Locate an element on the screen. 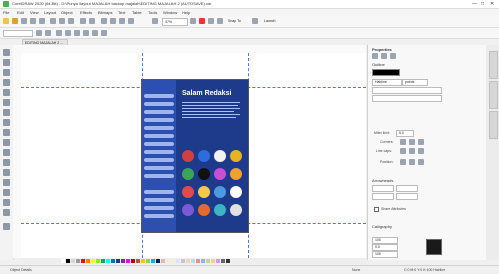 This screenshot has height=274, width=499. open-folder-icon is located at coordinates (15, 21).